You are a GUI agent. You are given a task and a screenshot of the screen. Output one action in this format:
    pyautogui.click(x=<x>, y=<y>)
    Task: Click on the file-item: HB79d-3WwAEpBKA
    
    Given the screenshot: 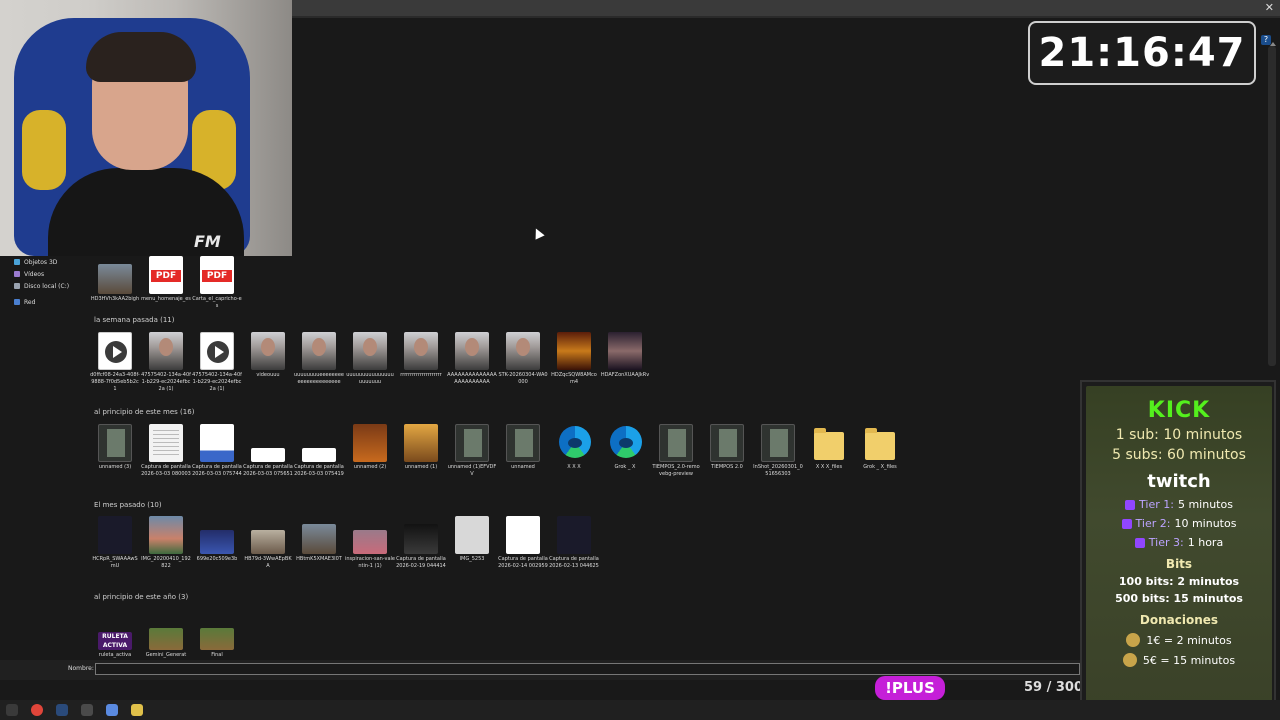 What is the action you would take?
    pyautogui.click(x=268, y=543)
    